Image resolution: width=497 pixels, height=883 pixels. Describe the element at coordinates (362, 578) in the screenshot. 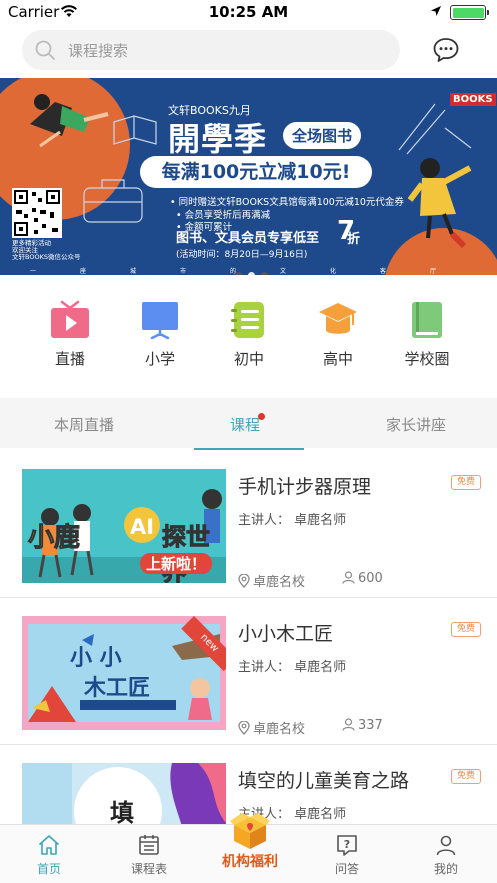

I see `course-view-count: 600` at that location.